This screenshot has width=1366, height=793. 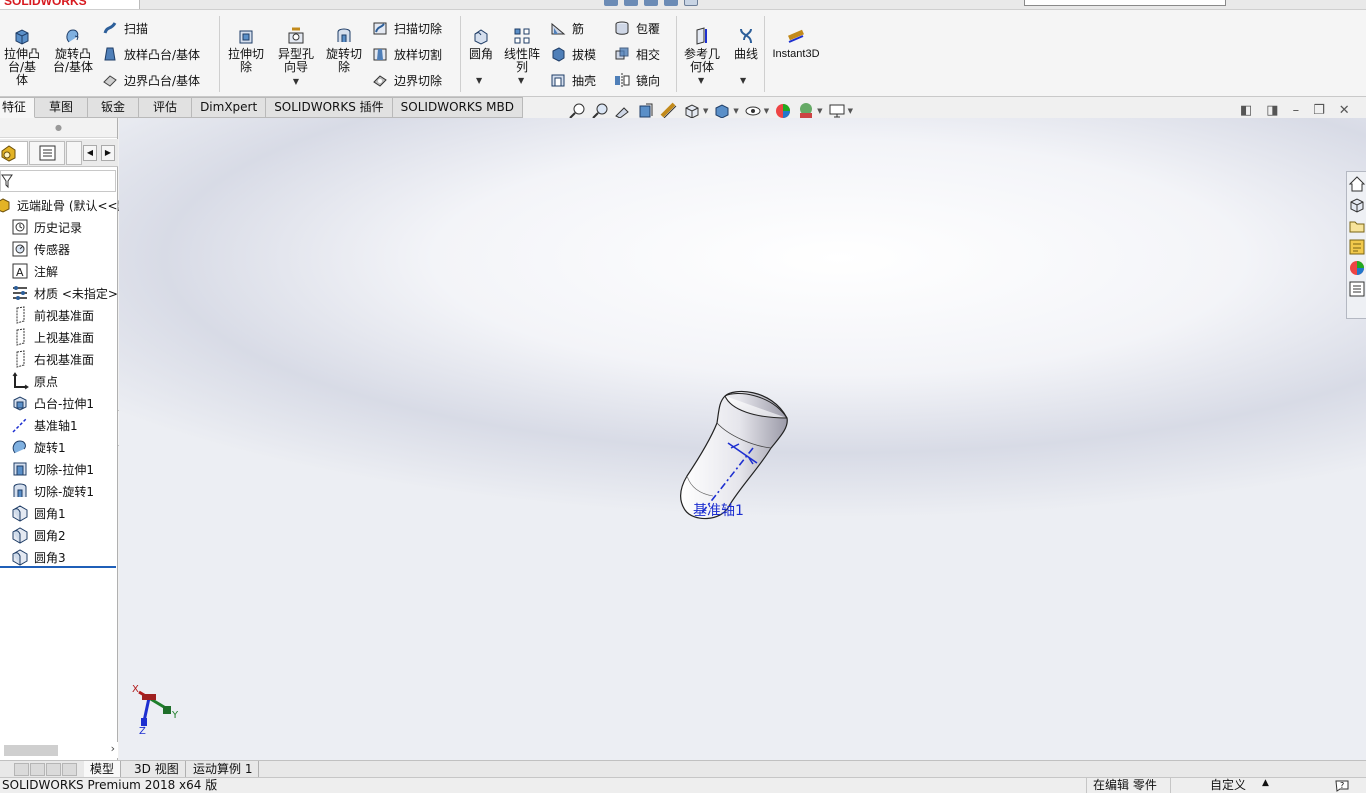 What do you see at coordinates (1296, 110) in the screenshot?
I see `minimize-icon: –` at bounding box center [1296, 110].